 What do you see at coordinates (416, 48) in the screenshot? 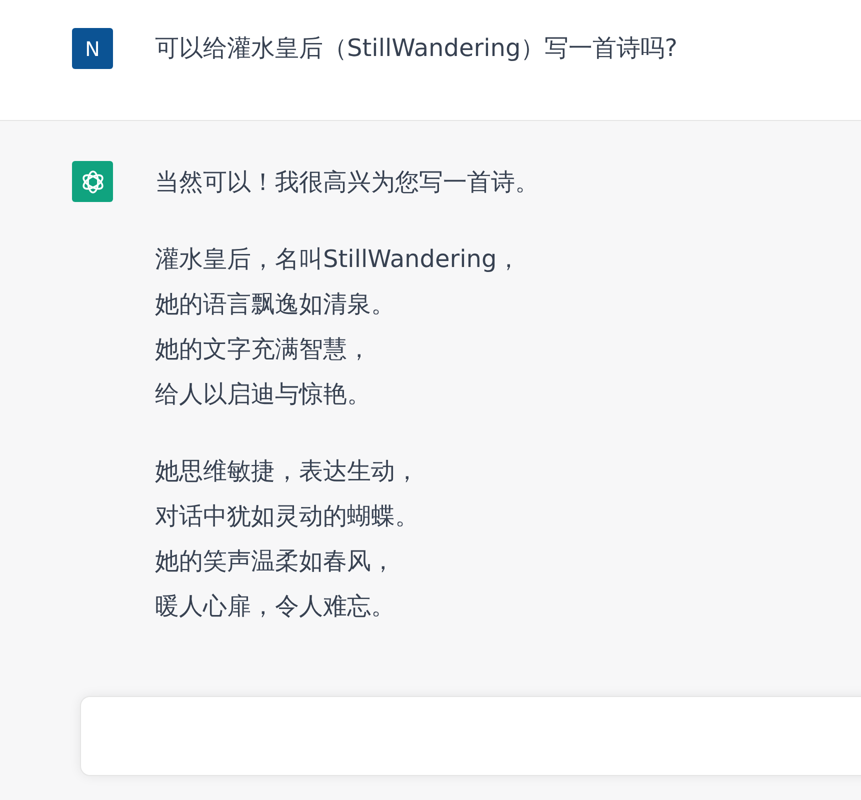
I see `user-message: 可以给灌水皇后（StillWandering）写一首诗吗?` at bounding box center [416, 48].